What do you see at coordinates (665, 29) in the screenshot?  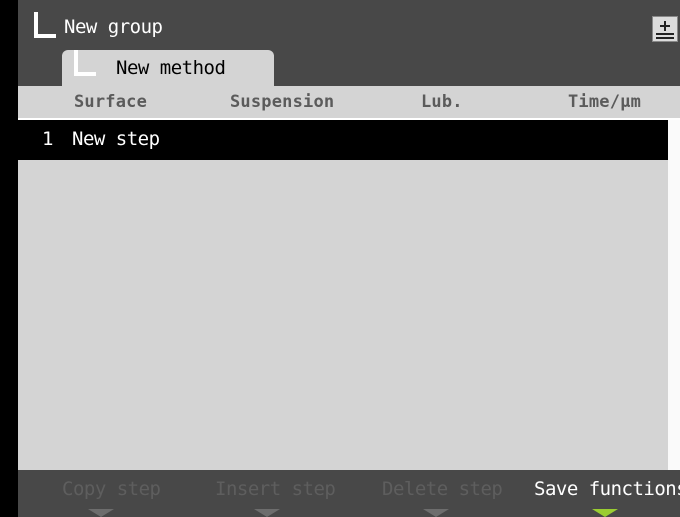 I see `save-icon` at bounding box center [665, 29].